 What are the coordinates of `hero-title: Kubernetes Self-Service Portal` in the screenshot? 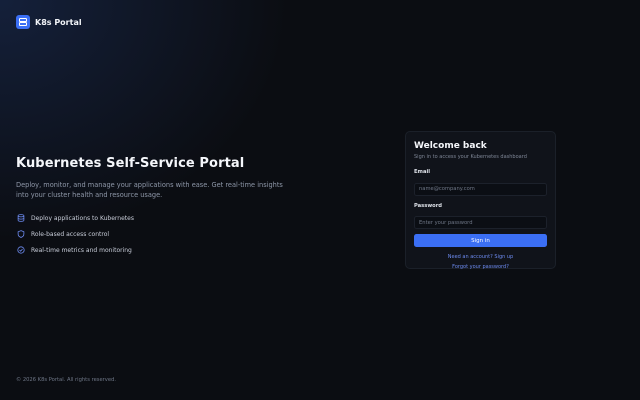 It's located at (130, 163).